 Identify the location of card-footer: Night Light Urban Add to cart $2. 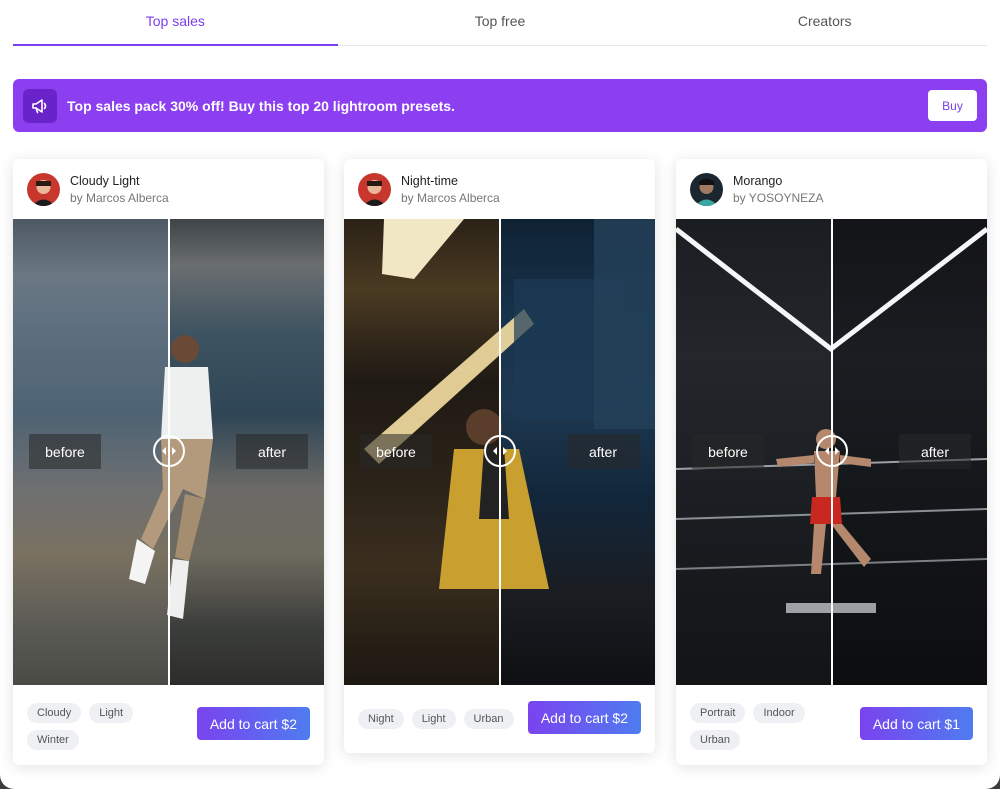
(499, 709).